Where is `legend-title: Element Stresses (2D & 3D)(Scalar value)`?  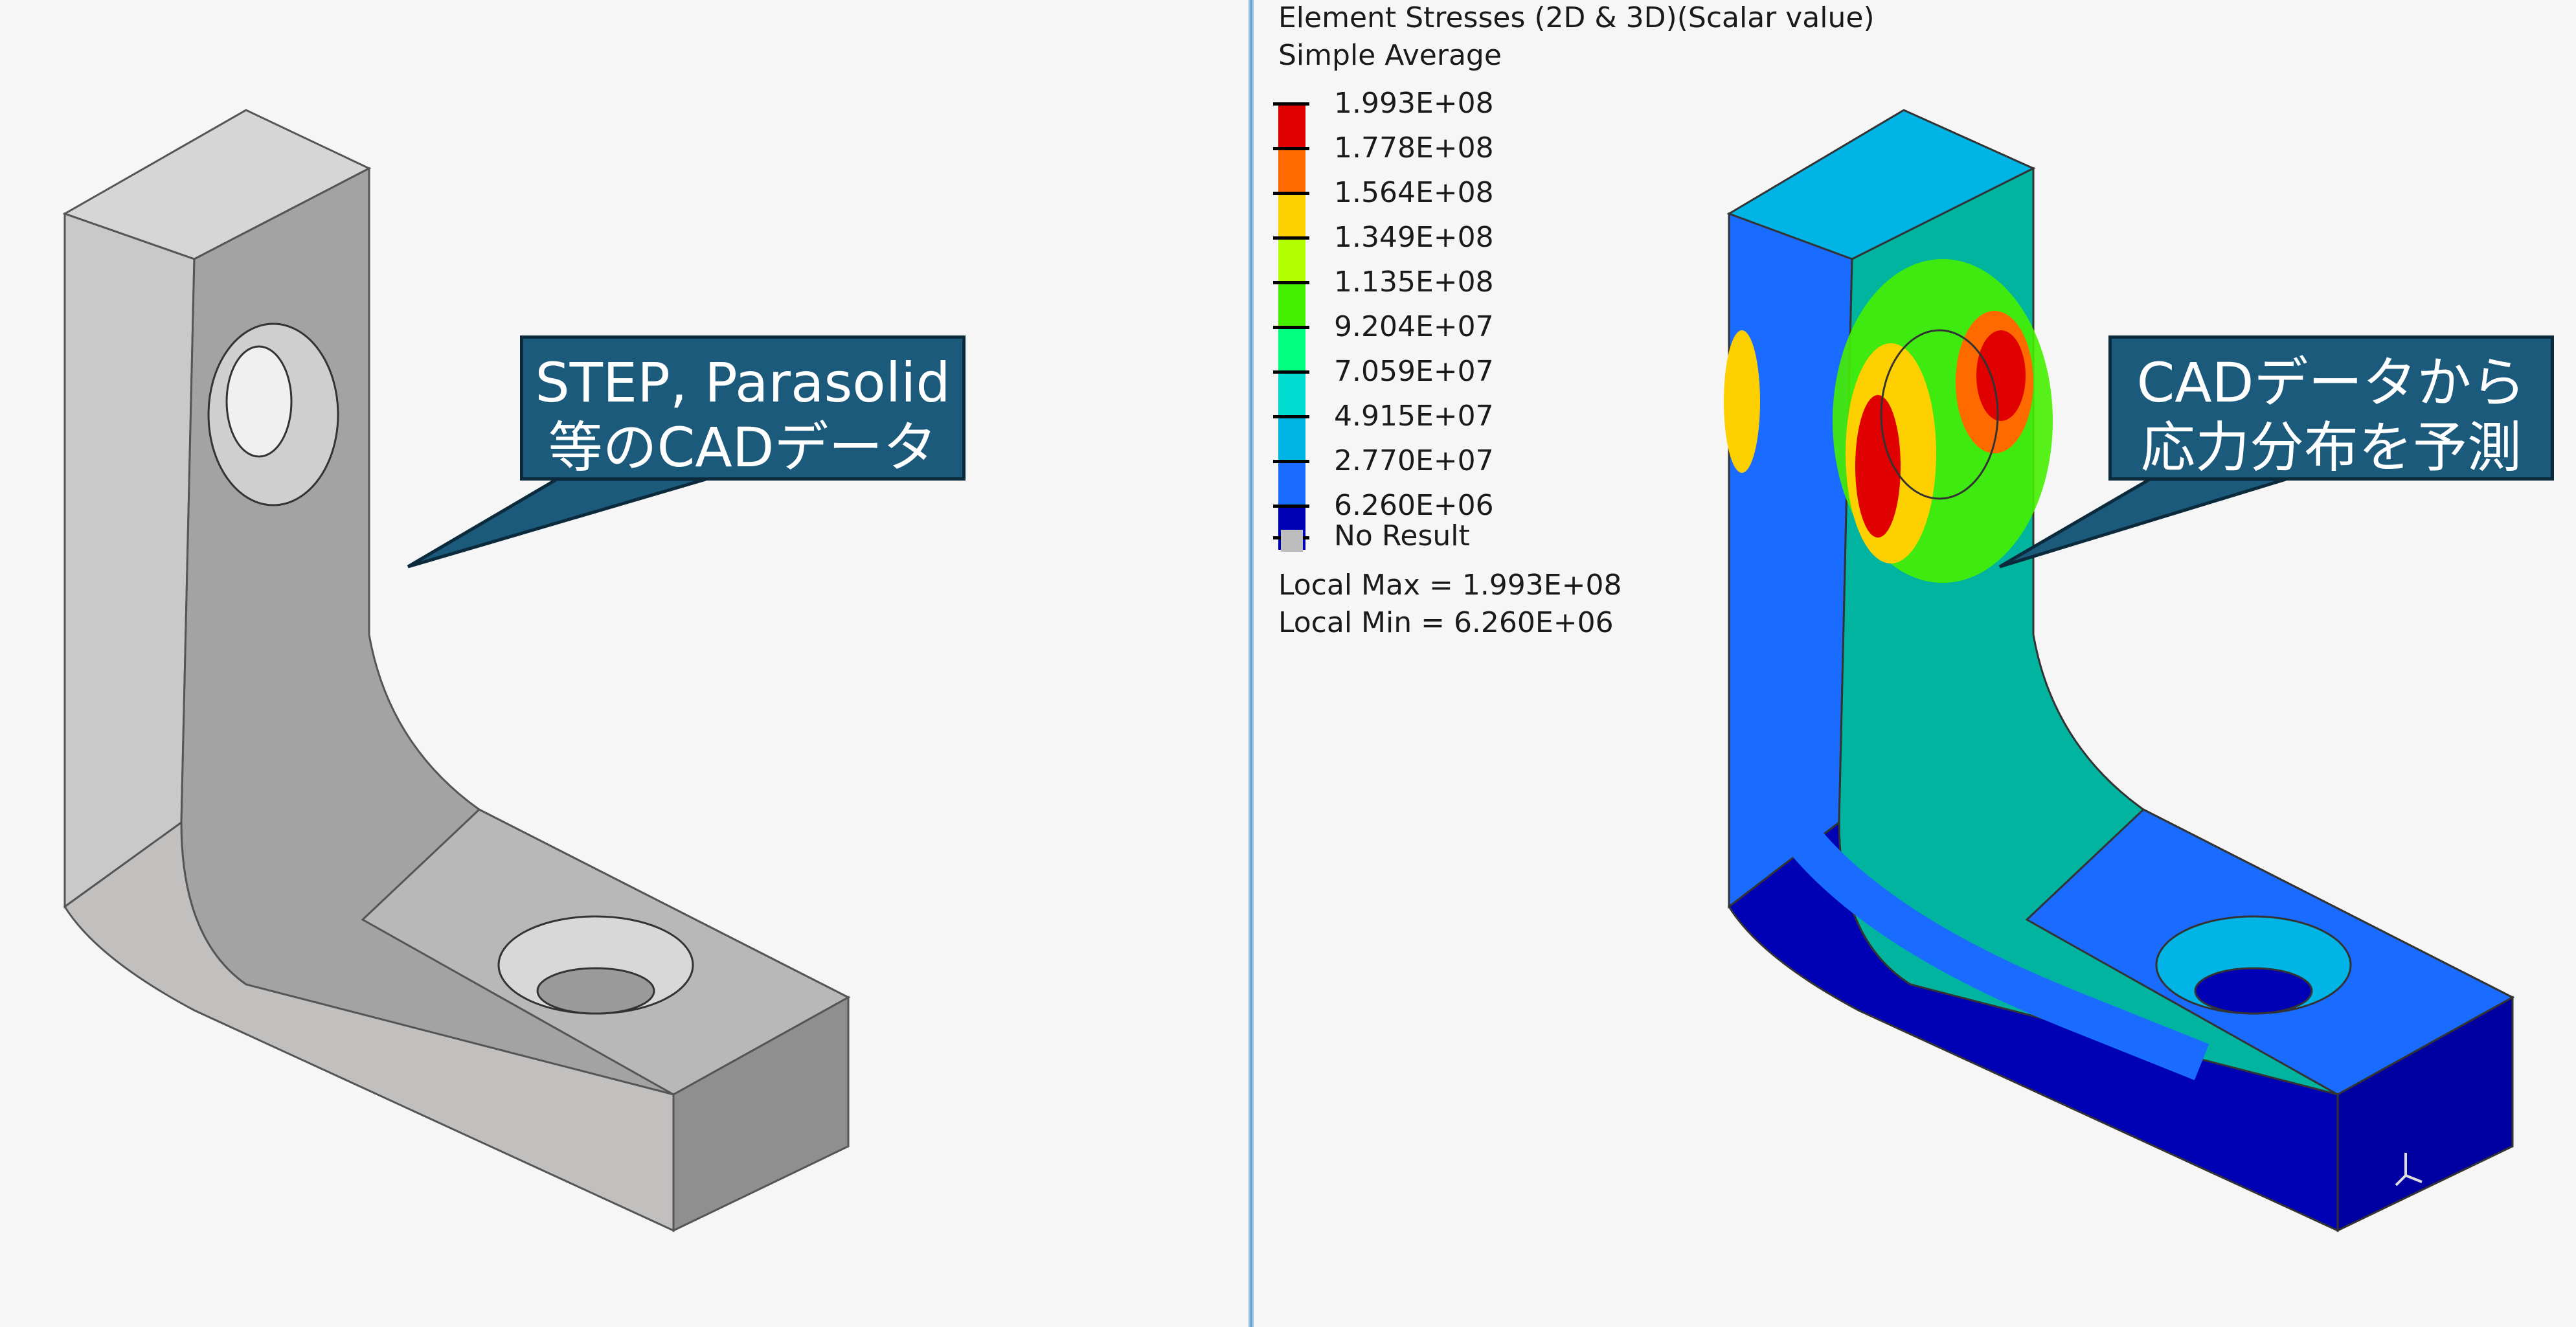
legend-title: Element Stresses (2D & 3D)(Scalar value) is located at coordinates (1576, 17).